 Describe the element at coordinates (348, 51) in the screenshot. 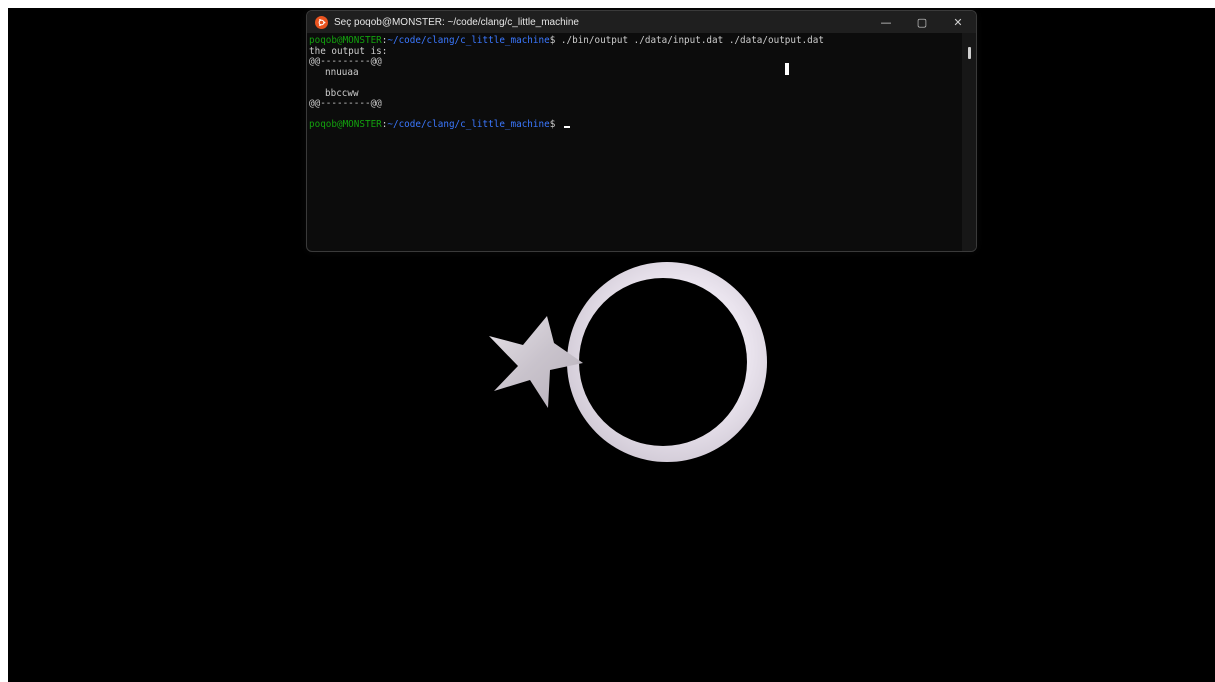

I see `output-header: the output is:` at that location.